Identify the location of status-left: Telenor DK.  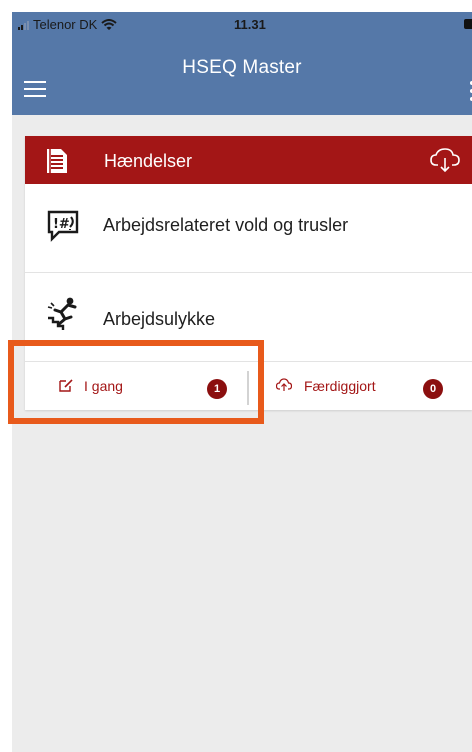
(67, 24).